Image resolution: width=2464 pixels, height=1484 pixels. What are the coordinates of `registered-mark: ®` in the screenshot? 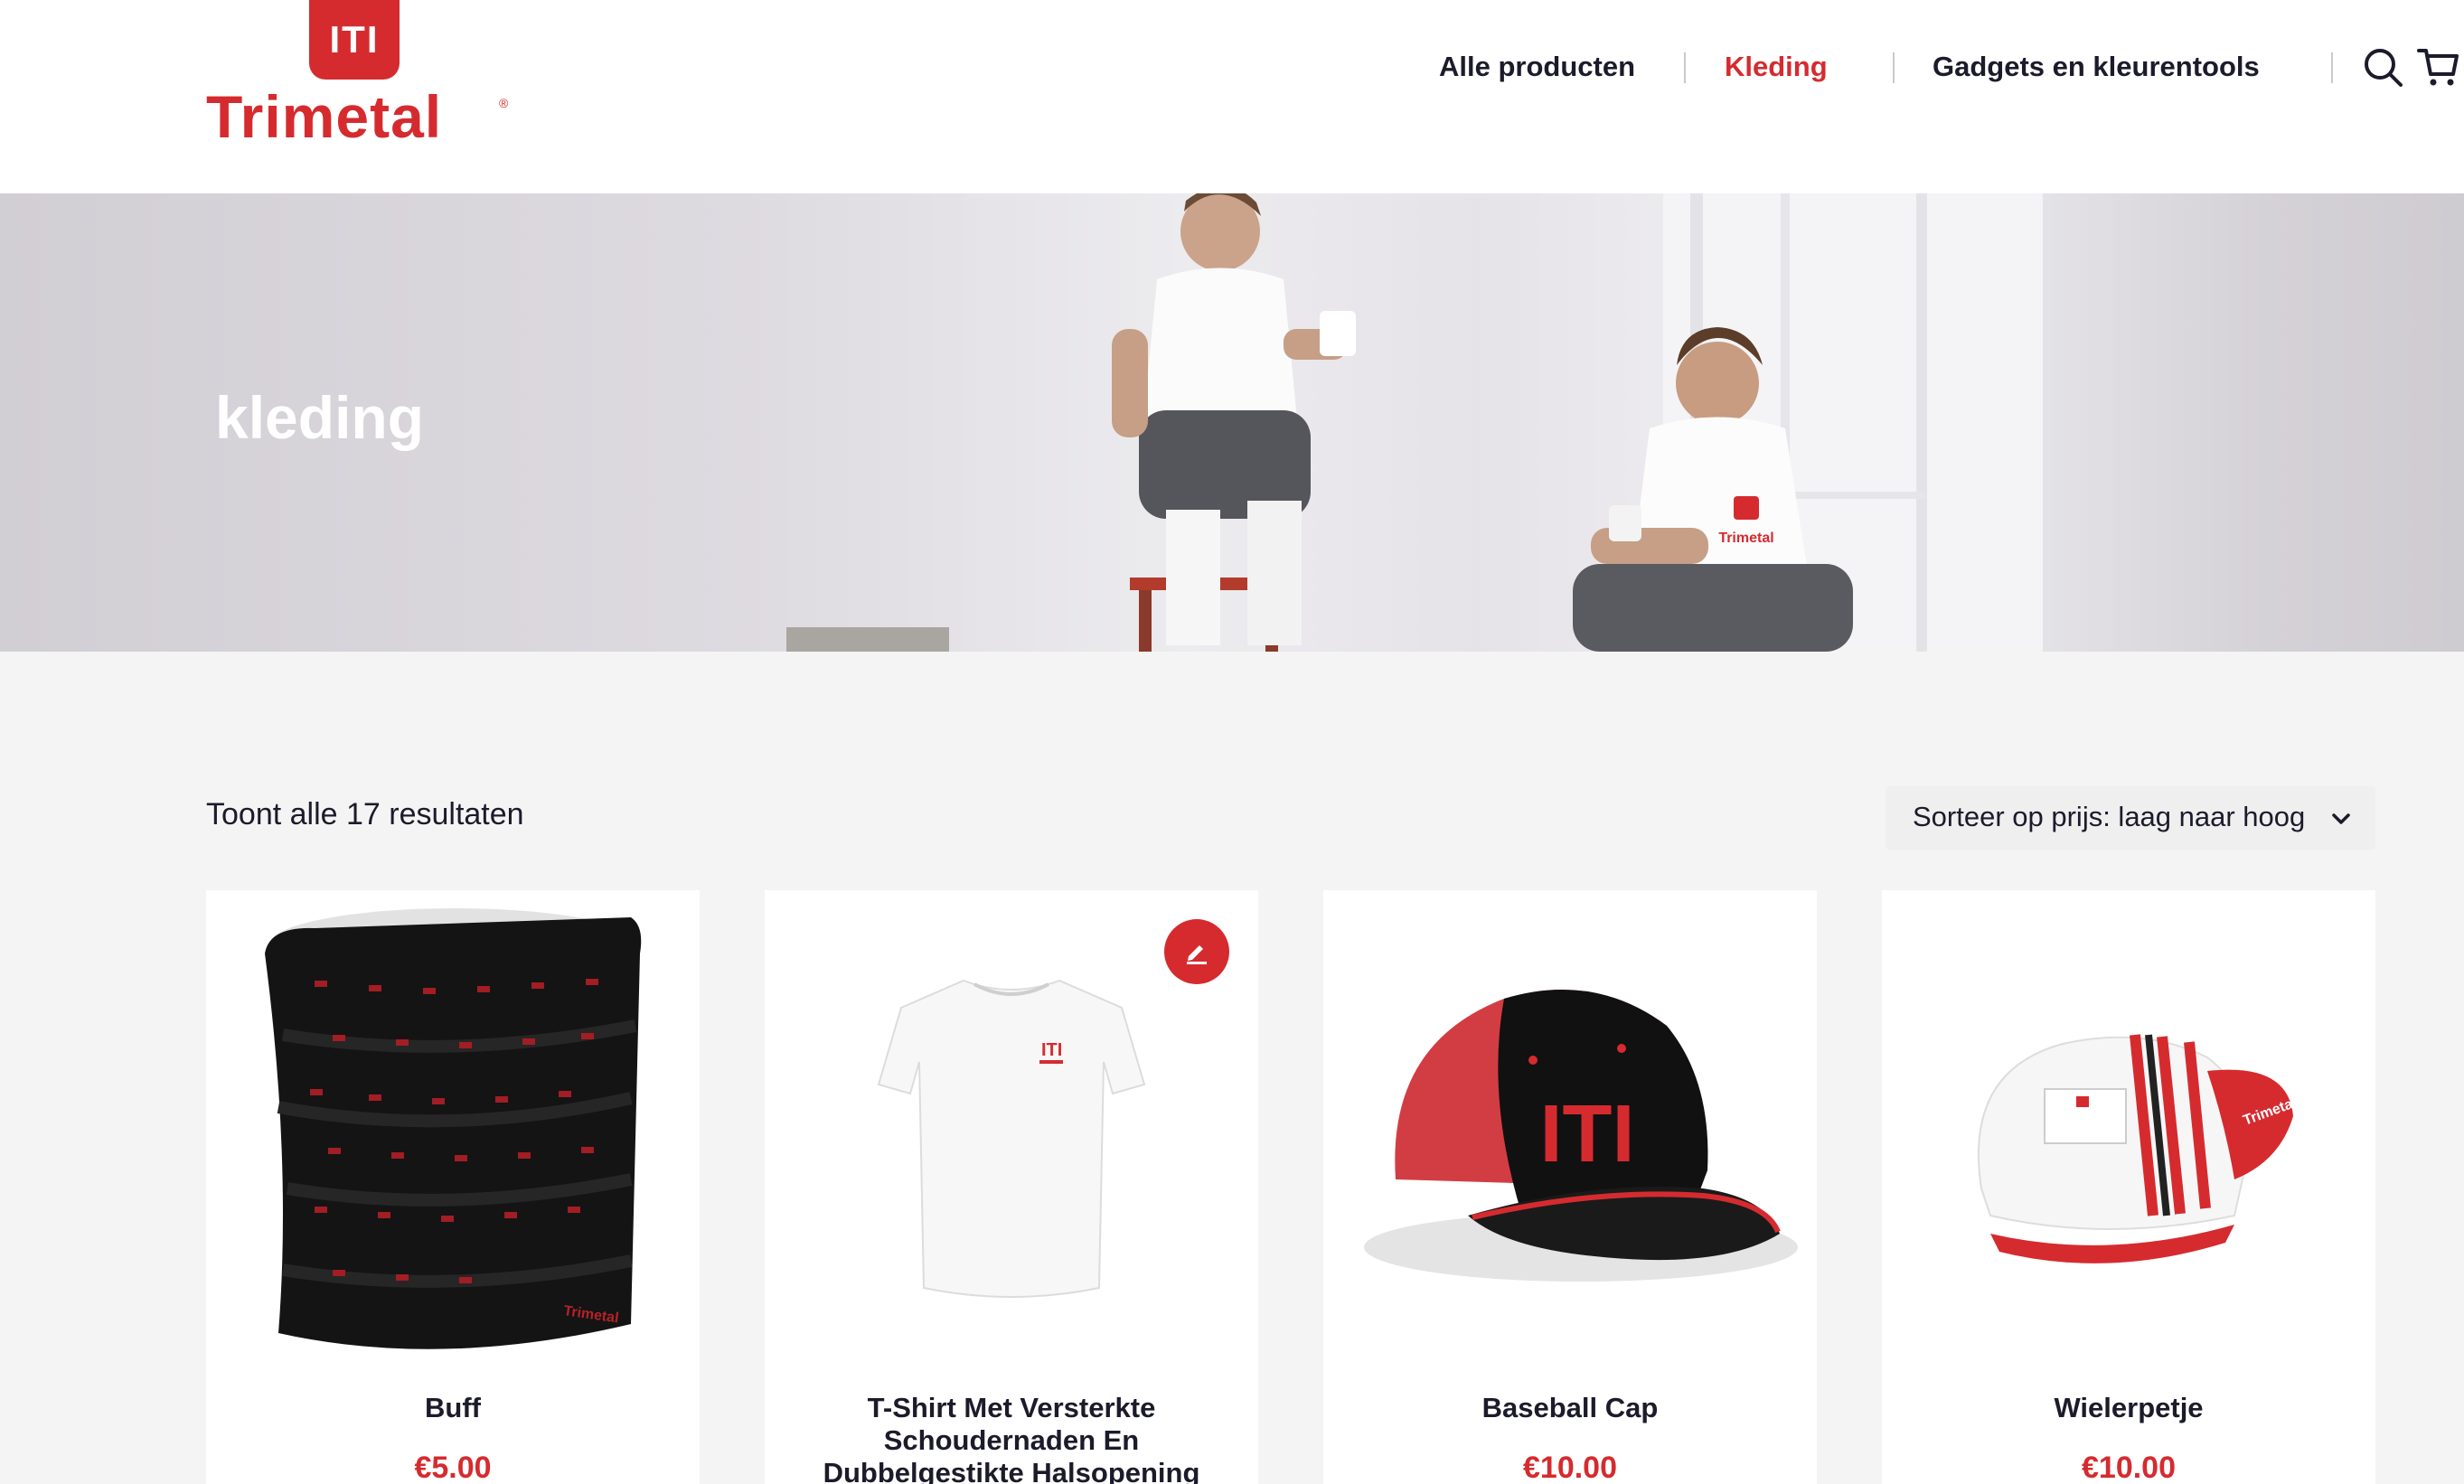 It's located at (504, 103).